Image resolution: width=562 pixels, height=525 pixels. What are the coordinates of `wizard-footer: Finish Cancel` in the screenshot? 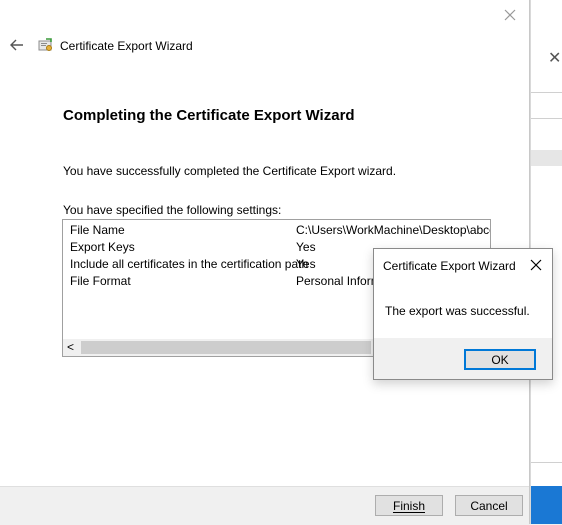 It's located at (264, 505).